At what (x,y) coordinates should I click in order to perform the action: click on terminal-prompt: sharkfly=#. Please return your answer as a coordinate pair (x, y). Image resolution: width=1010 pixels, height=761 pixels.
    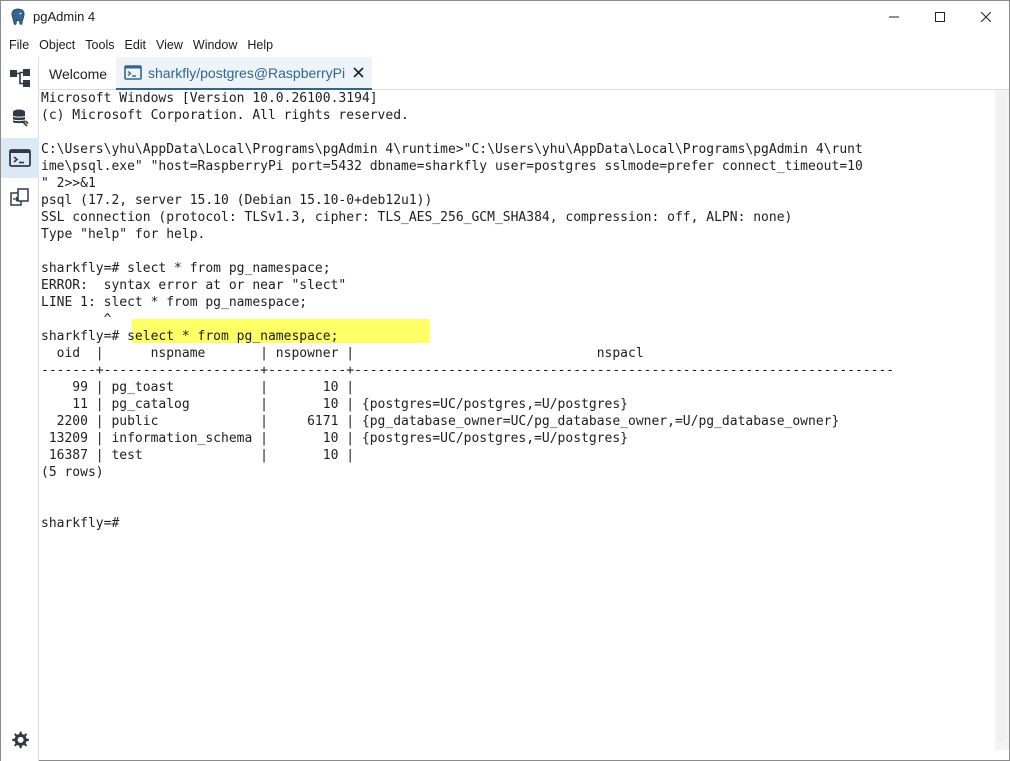
    Looking at the image, I should click on (80, 523).